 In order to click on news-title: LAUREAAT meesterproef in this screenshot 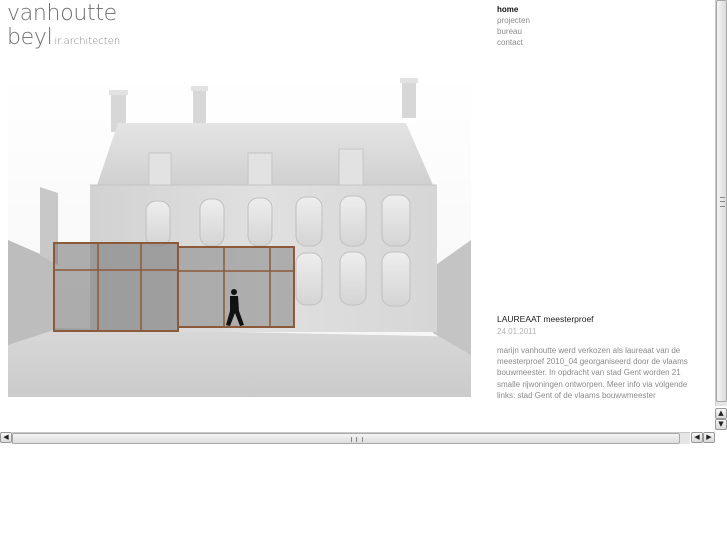, I will do `click(597, 319)`.